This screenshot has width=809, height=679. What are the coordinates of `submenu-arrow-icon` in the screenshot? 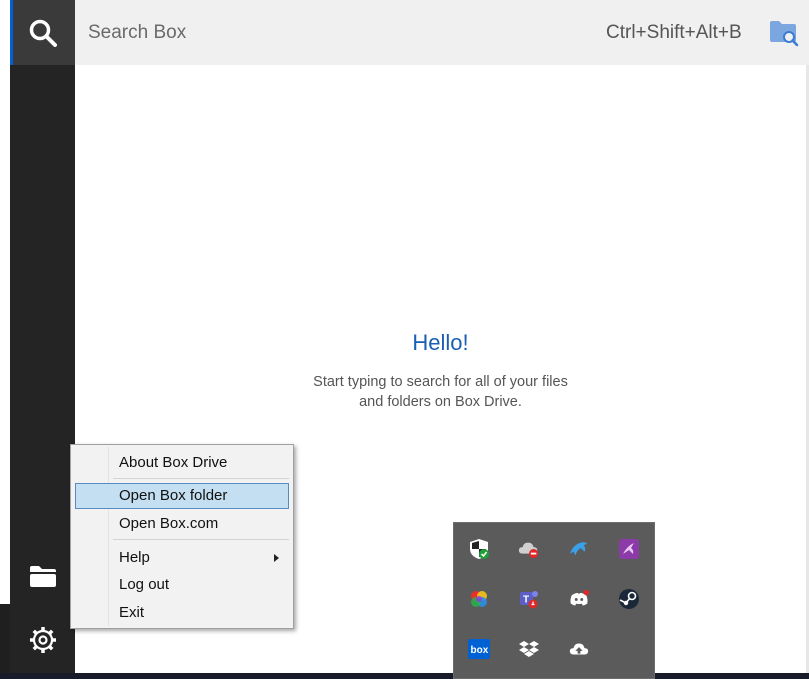 It's located at (276, 558).